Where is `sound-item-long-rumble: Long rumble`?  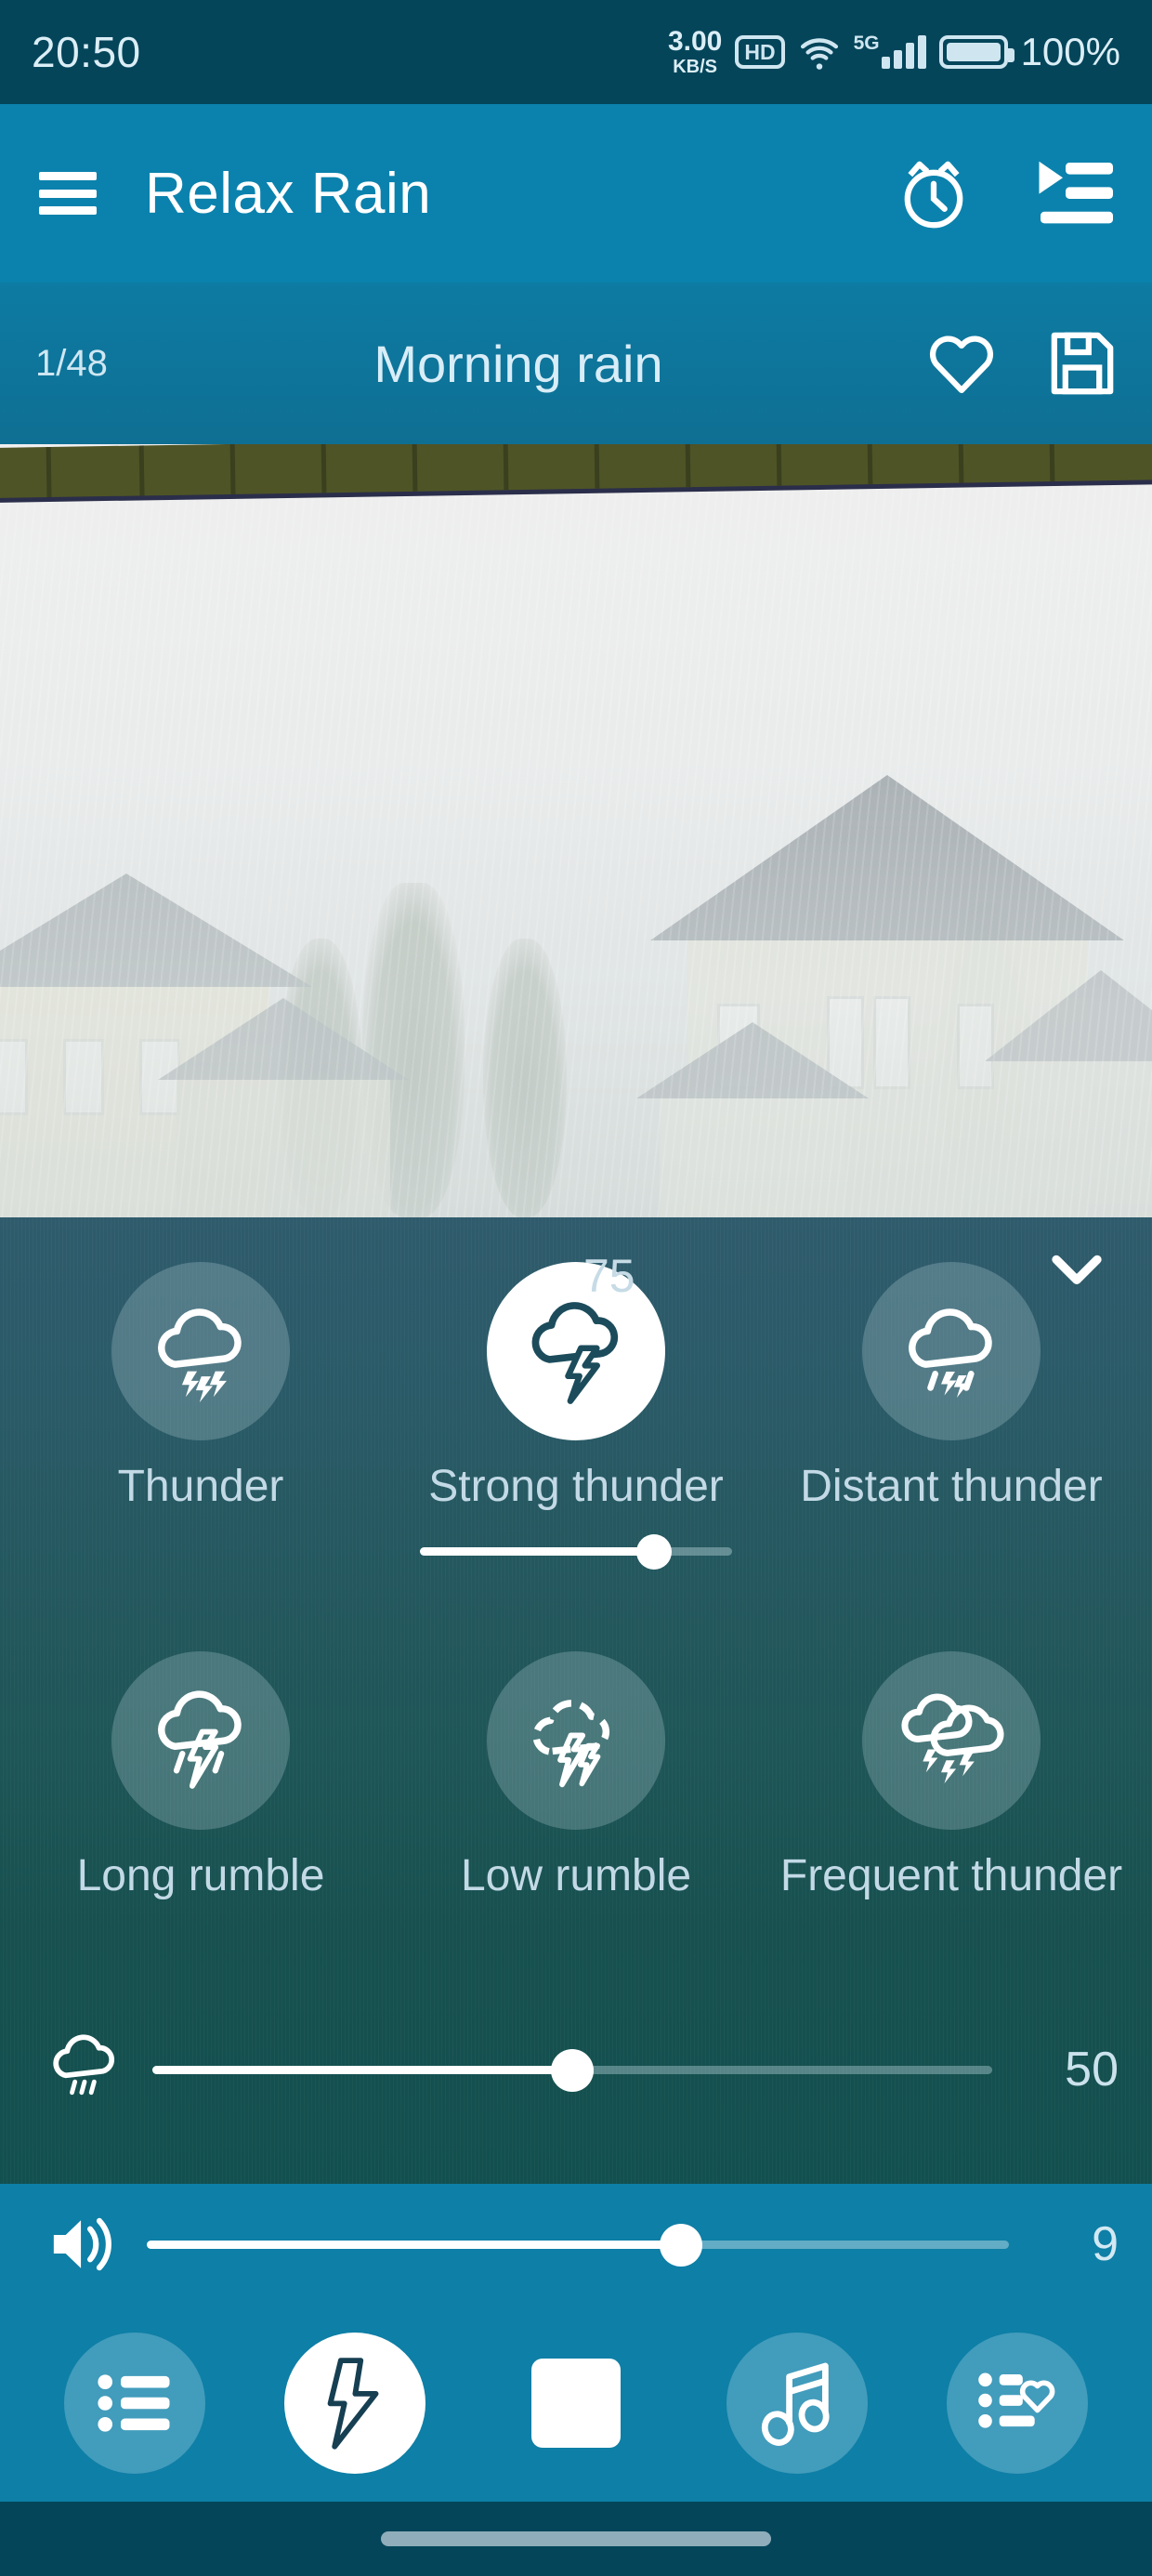 sound-item-long-rumble: Long rumble is located at coordinates (200, 1776).